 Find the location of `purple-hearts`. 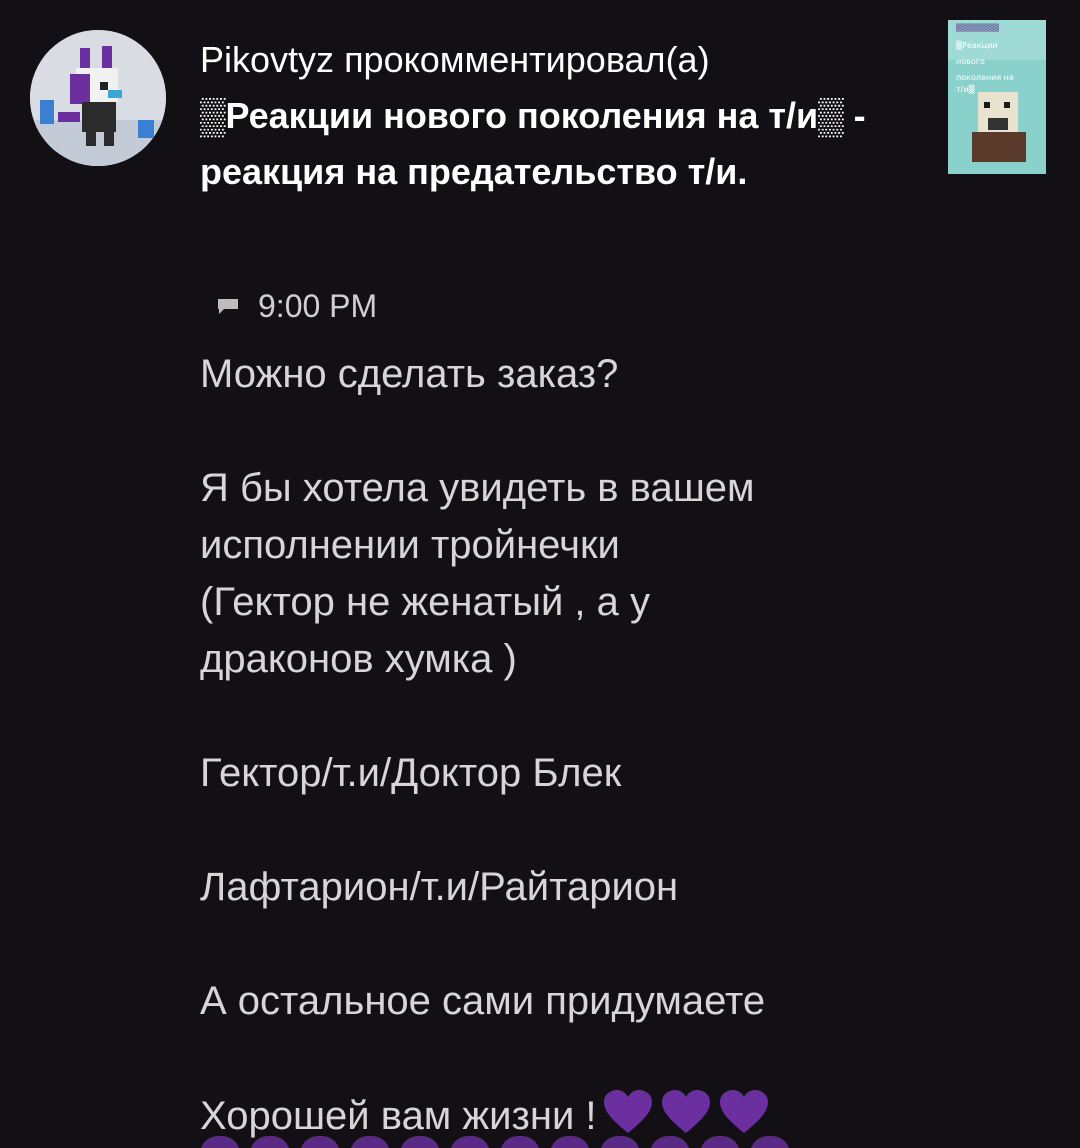

purple-hearts is located at coordinates (686, 1112).